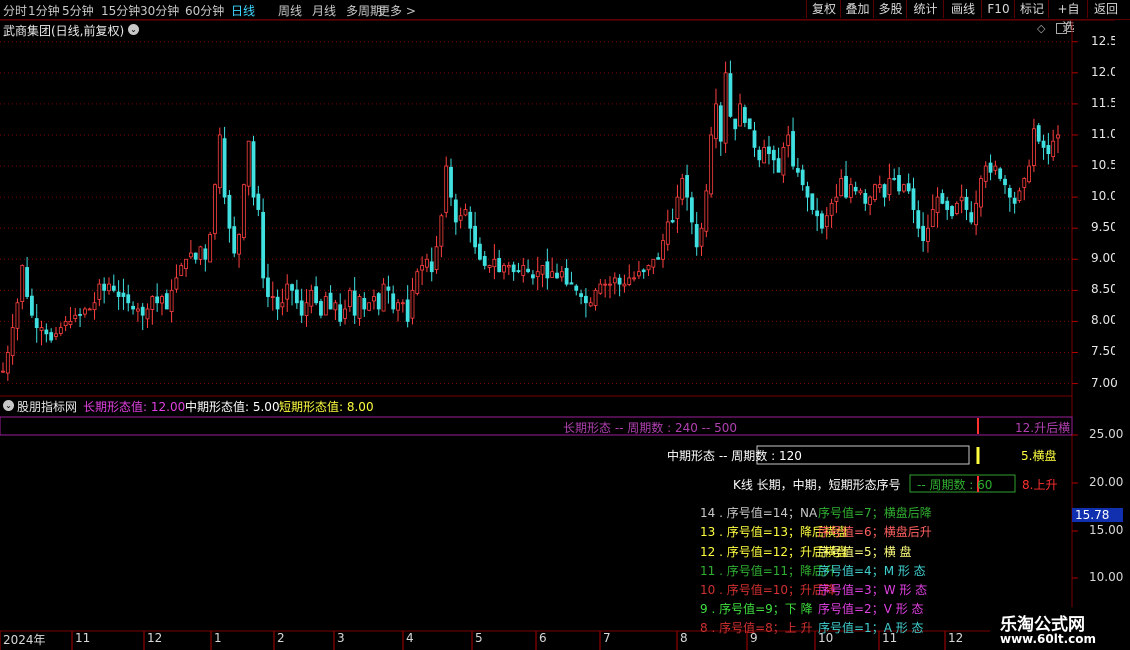  I want to click on tab-period-8: 月线, so click(324, 10).